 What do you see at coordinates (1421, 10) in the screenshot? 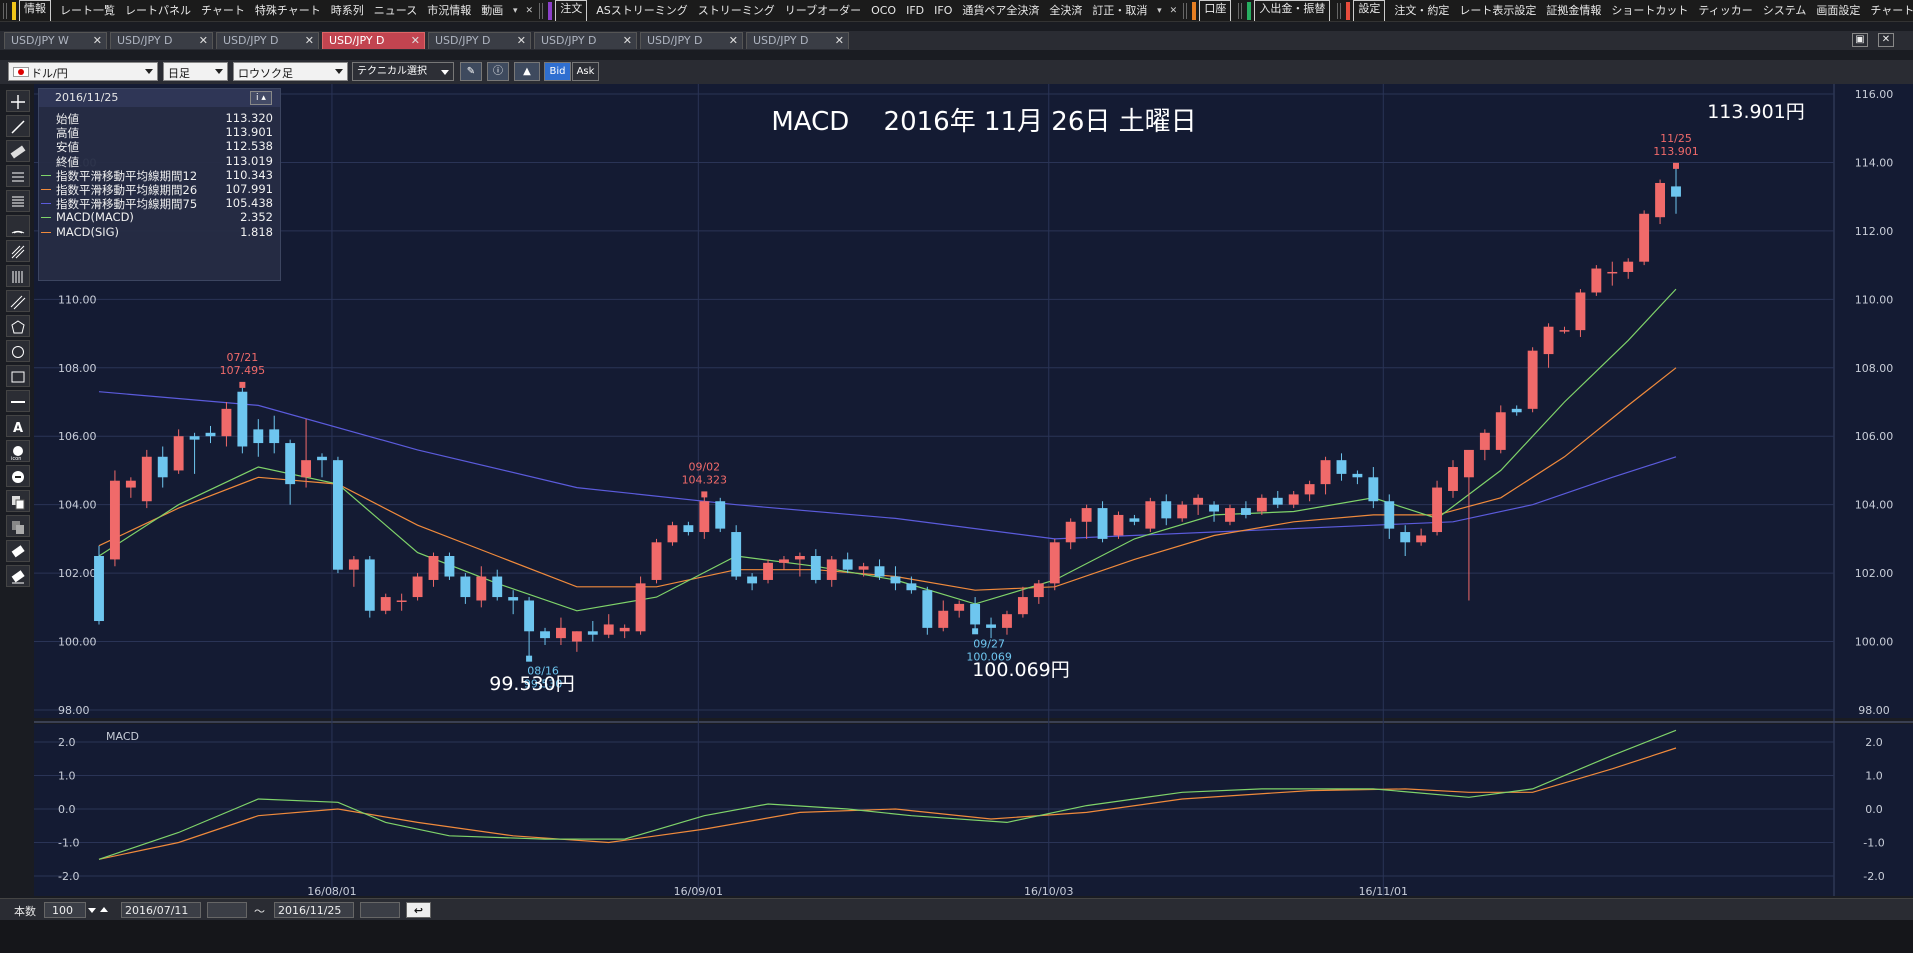
I see `menu-item-4-1: 注文・約定` at bounding box center [1421, 10].